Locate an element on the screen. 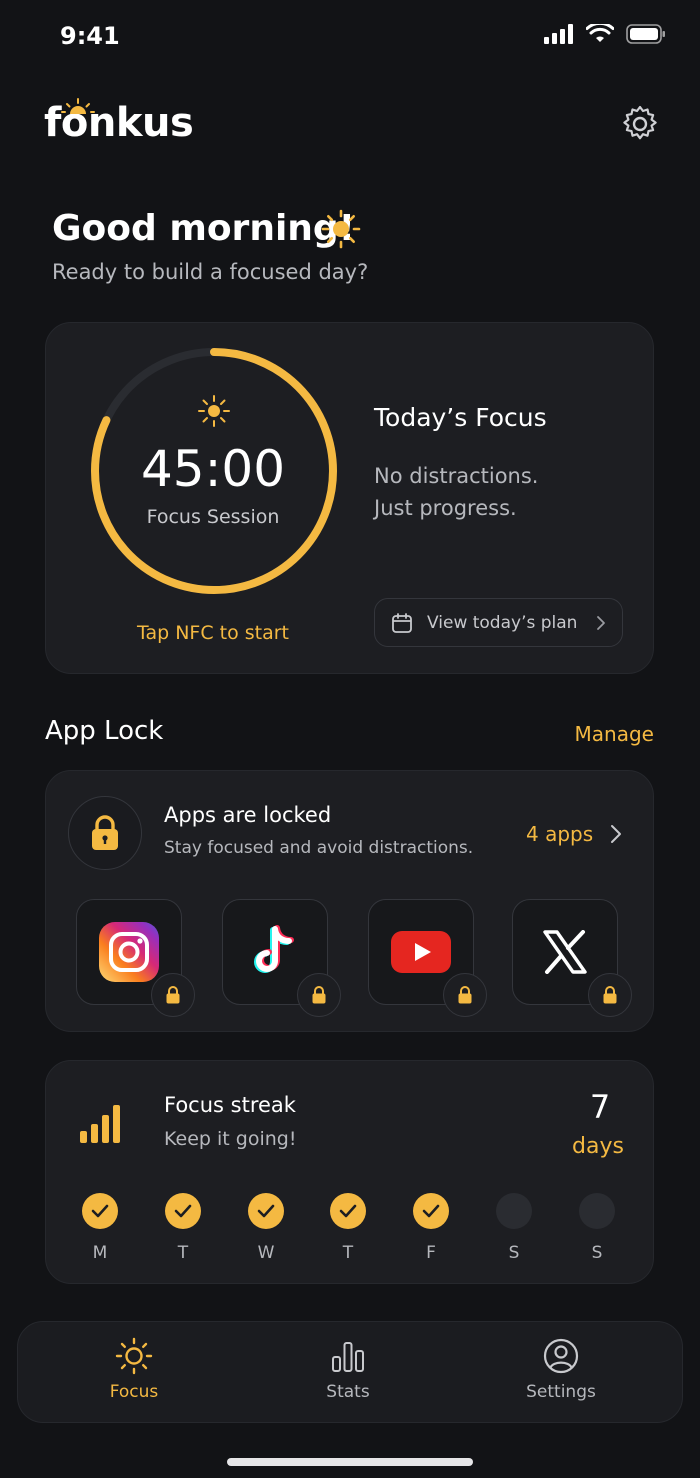 This screenshot has height=1478, width=700. streak-day-label: M is located at coordinates (100, 1253).